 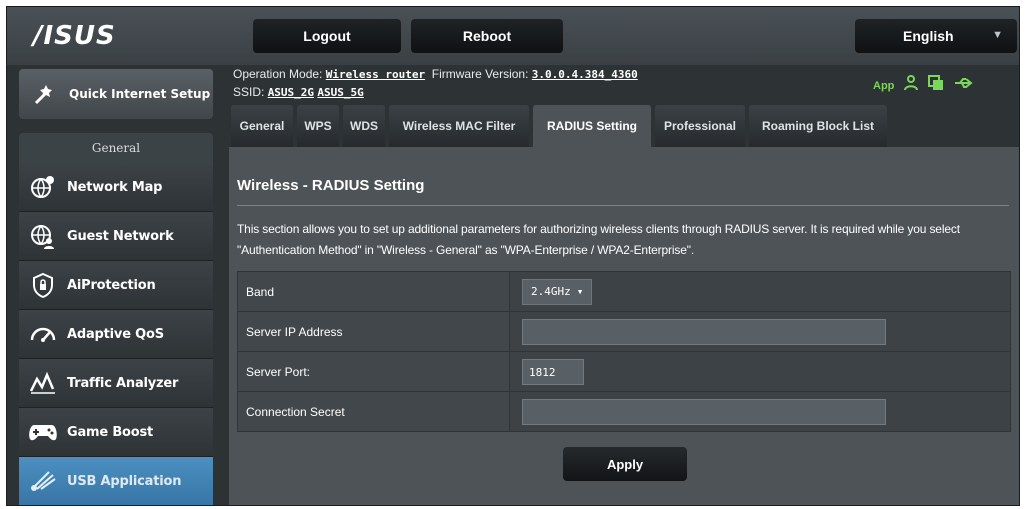 I want to click on sidebar-item-aiprotection: AiProtection, so click(x=116, y=285).